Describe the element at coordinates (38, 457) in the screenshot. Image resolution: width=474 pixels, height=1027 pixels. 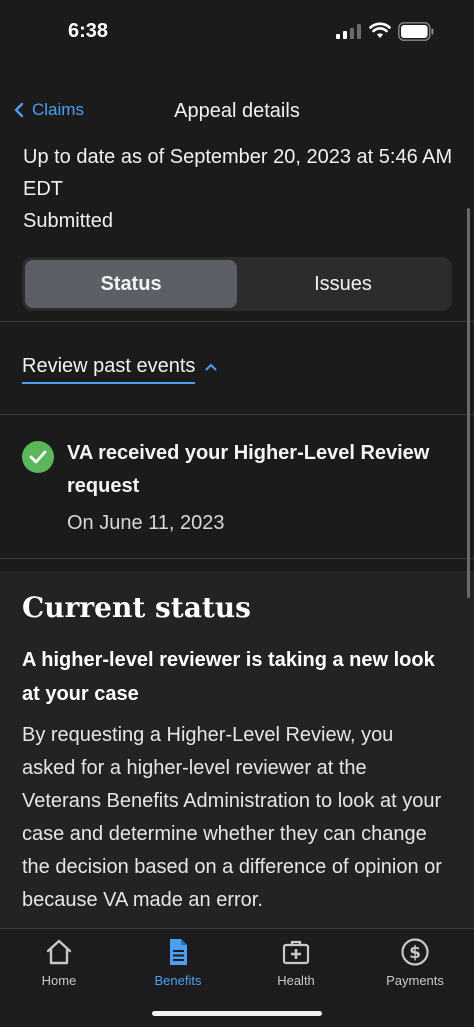
I see `checkmark-circle-icon` at that location.